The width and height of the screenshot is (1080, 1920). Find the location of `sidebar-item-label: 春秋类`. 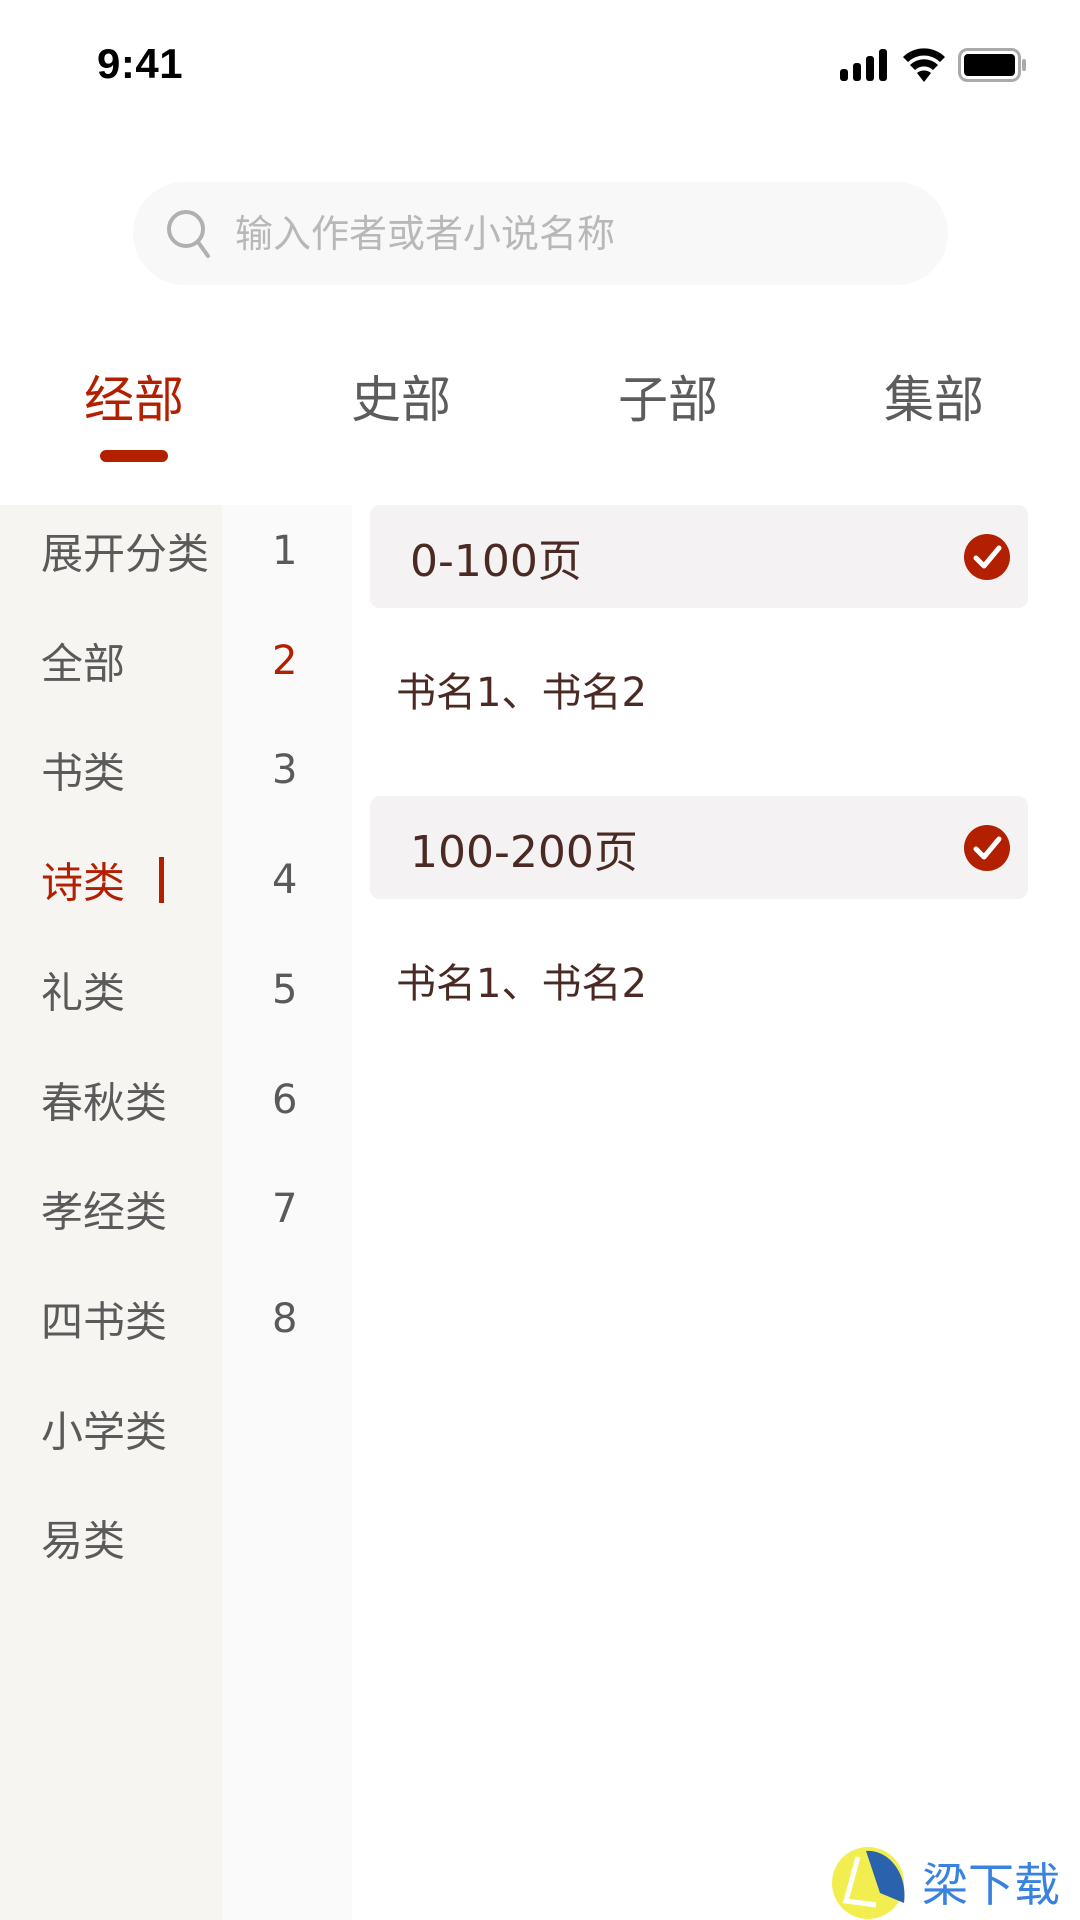

sidebar-item-label: 春秋类 is located at coordinates (104, 1102).